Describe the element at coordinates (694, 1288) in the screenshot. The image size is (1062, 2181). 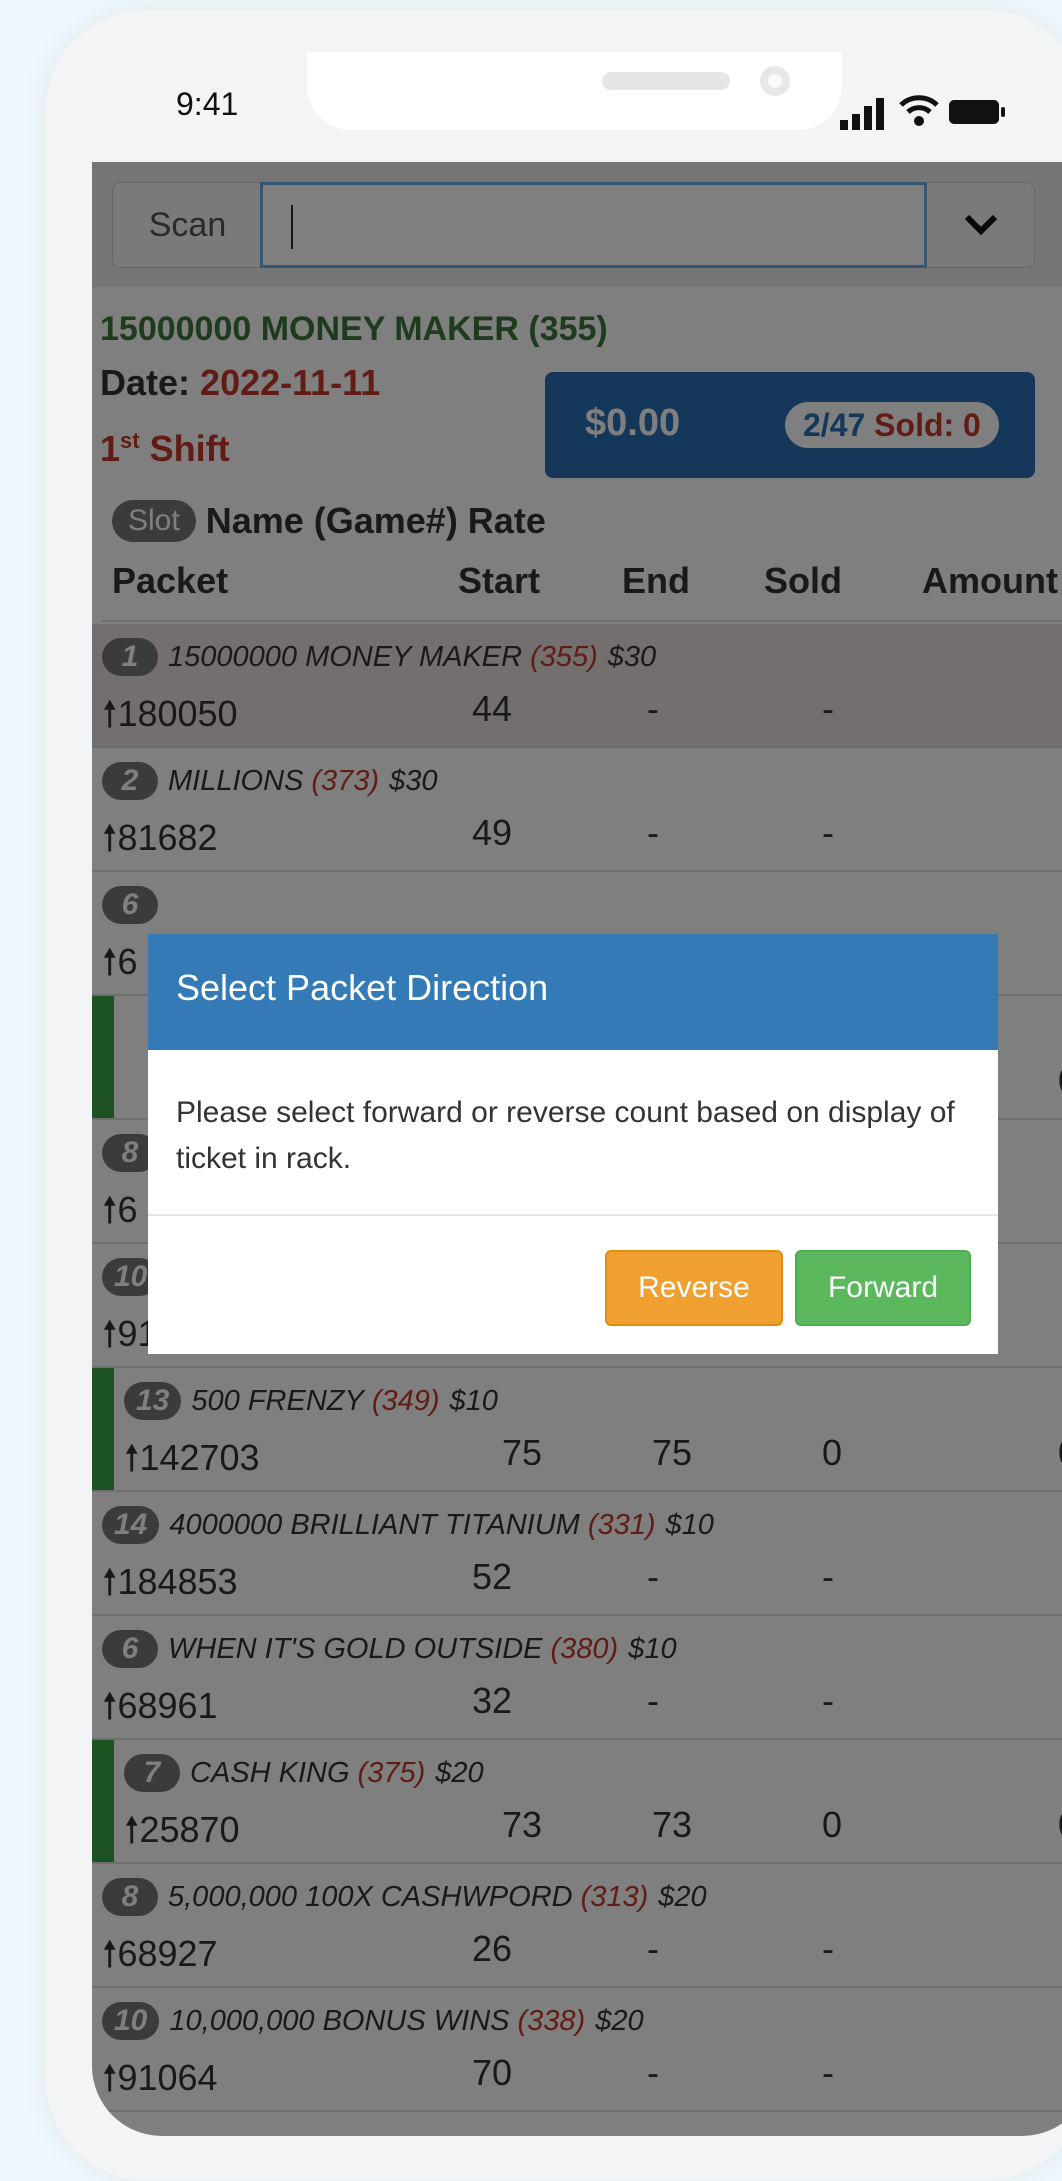
I see `reverse-button: Reverse` at that location.